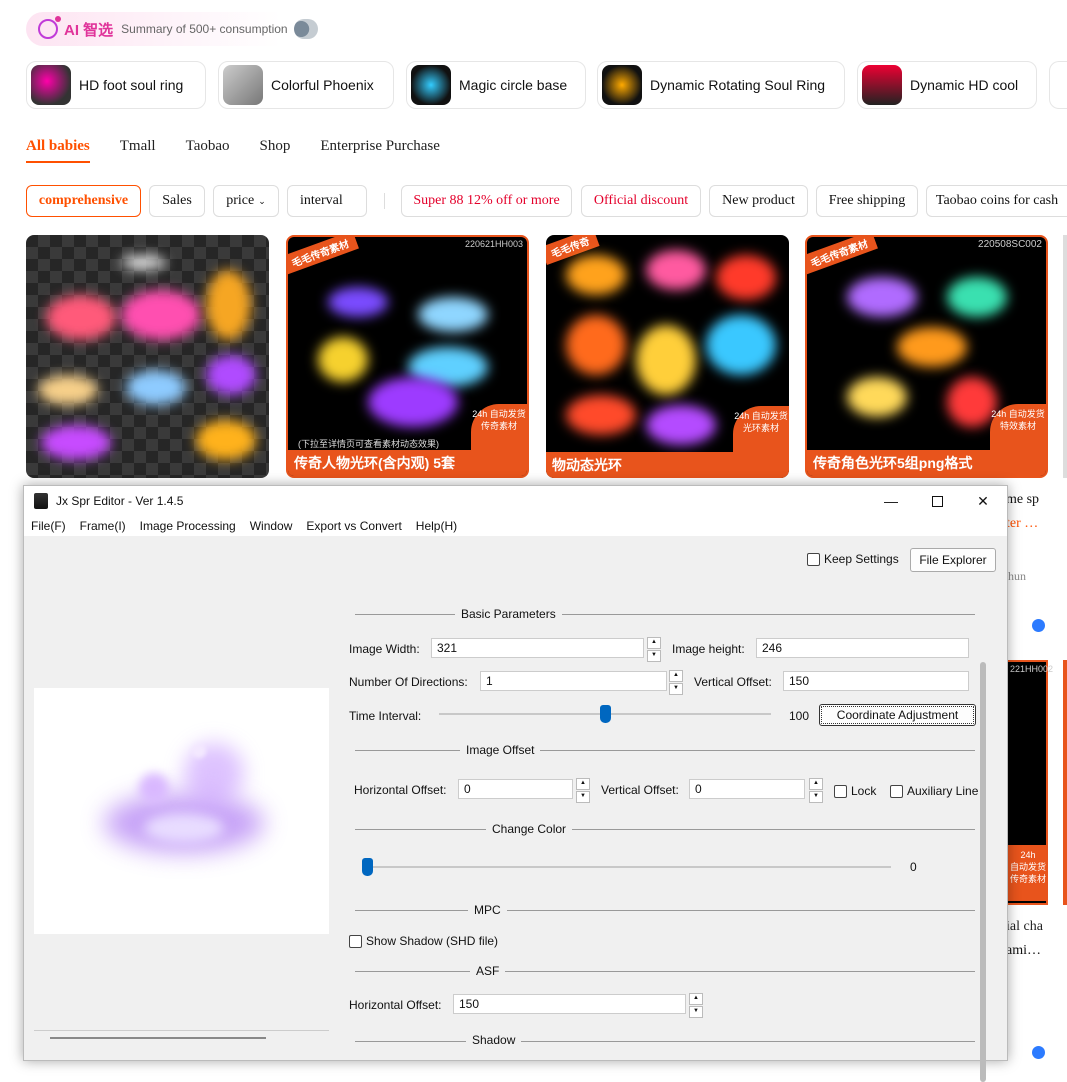 The image size is (1067, 1082). Describe the element at coordinates (983, 872) in the screenshot. I see `vertical-scrollbar` at that location.